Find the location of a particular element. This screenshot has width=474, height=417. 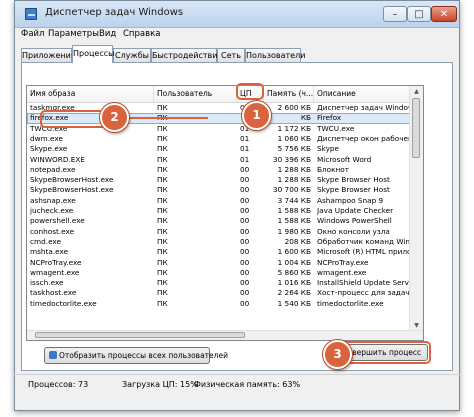

cell-image-name: dwm.exe is located at coordinates (46, 138).